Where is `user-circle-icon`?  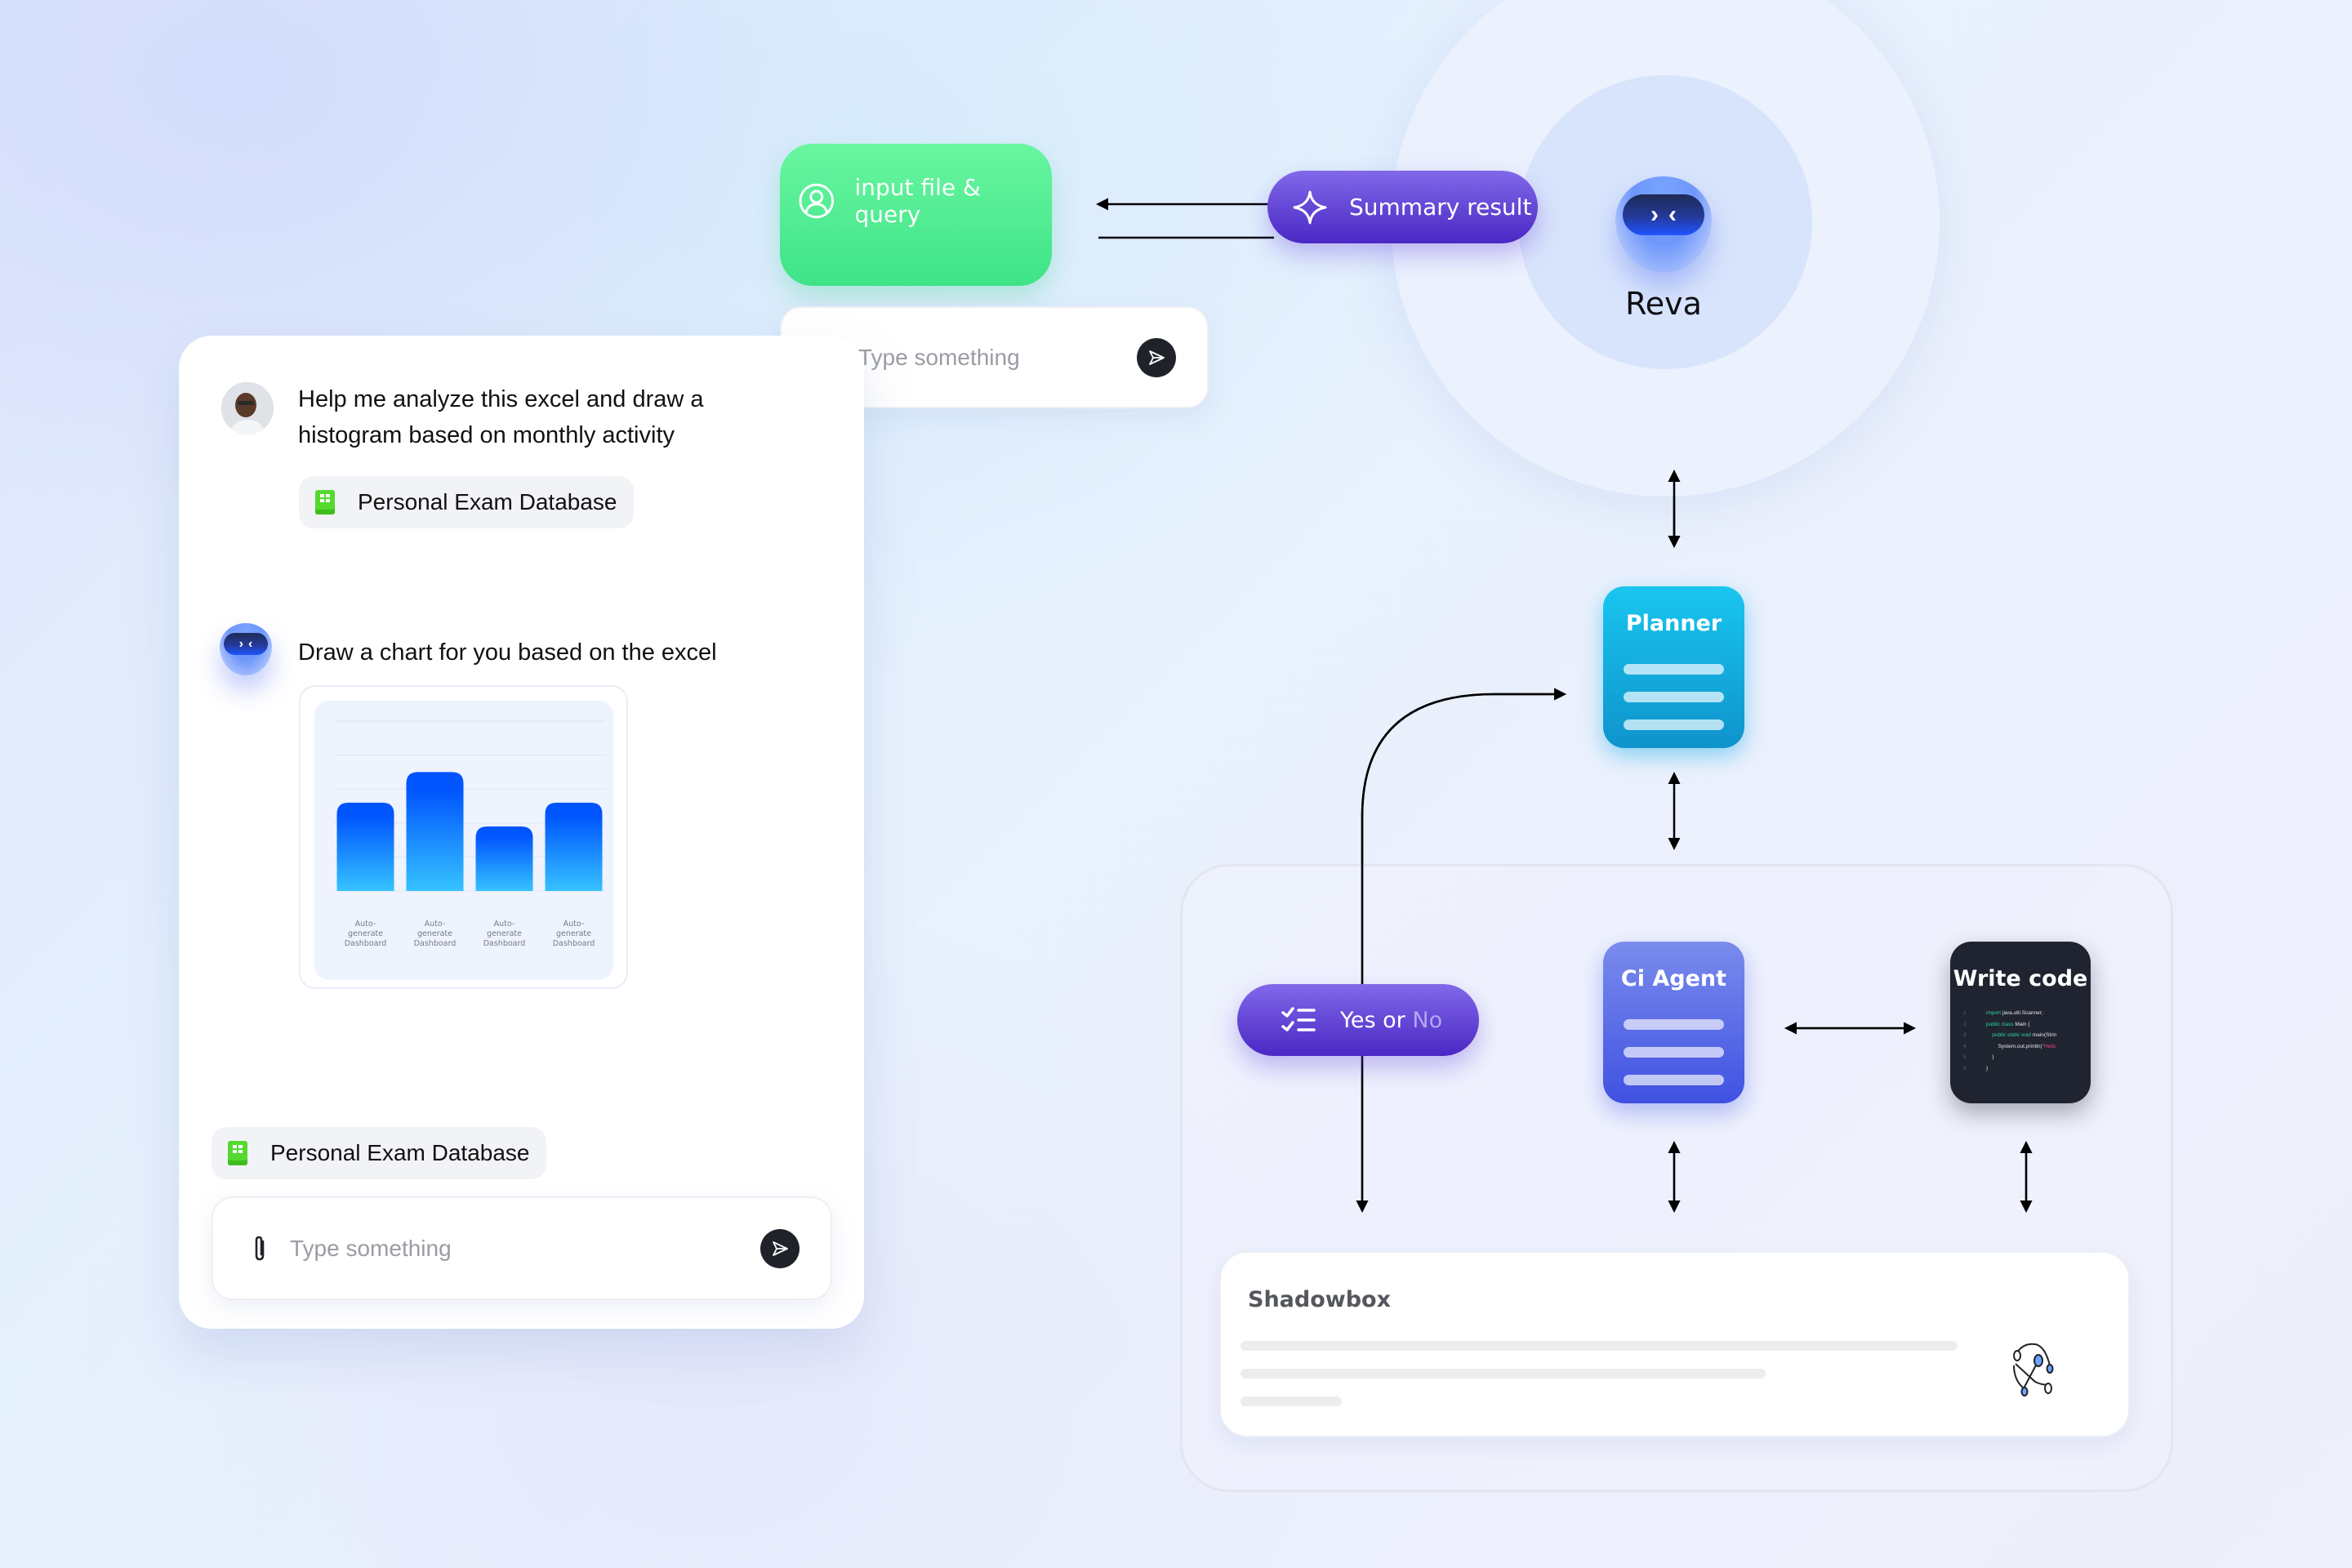
user-circle-icon is located at coordinates (817, 201).